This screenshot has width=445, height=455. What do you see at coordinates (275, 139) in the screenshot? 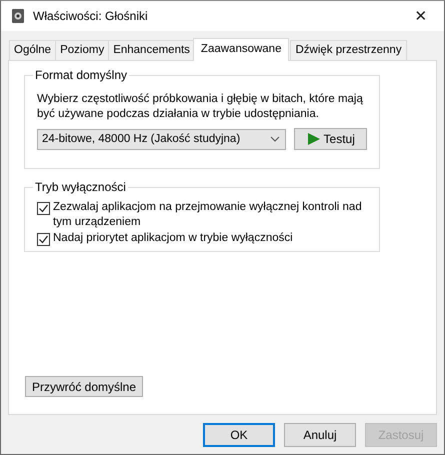
I see `caret-icon` at bounding box center [275, 139].